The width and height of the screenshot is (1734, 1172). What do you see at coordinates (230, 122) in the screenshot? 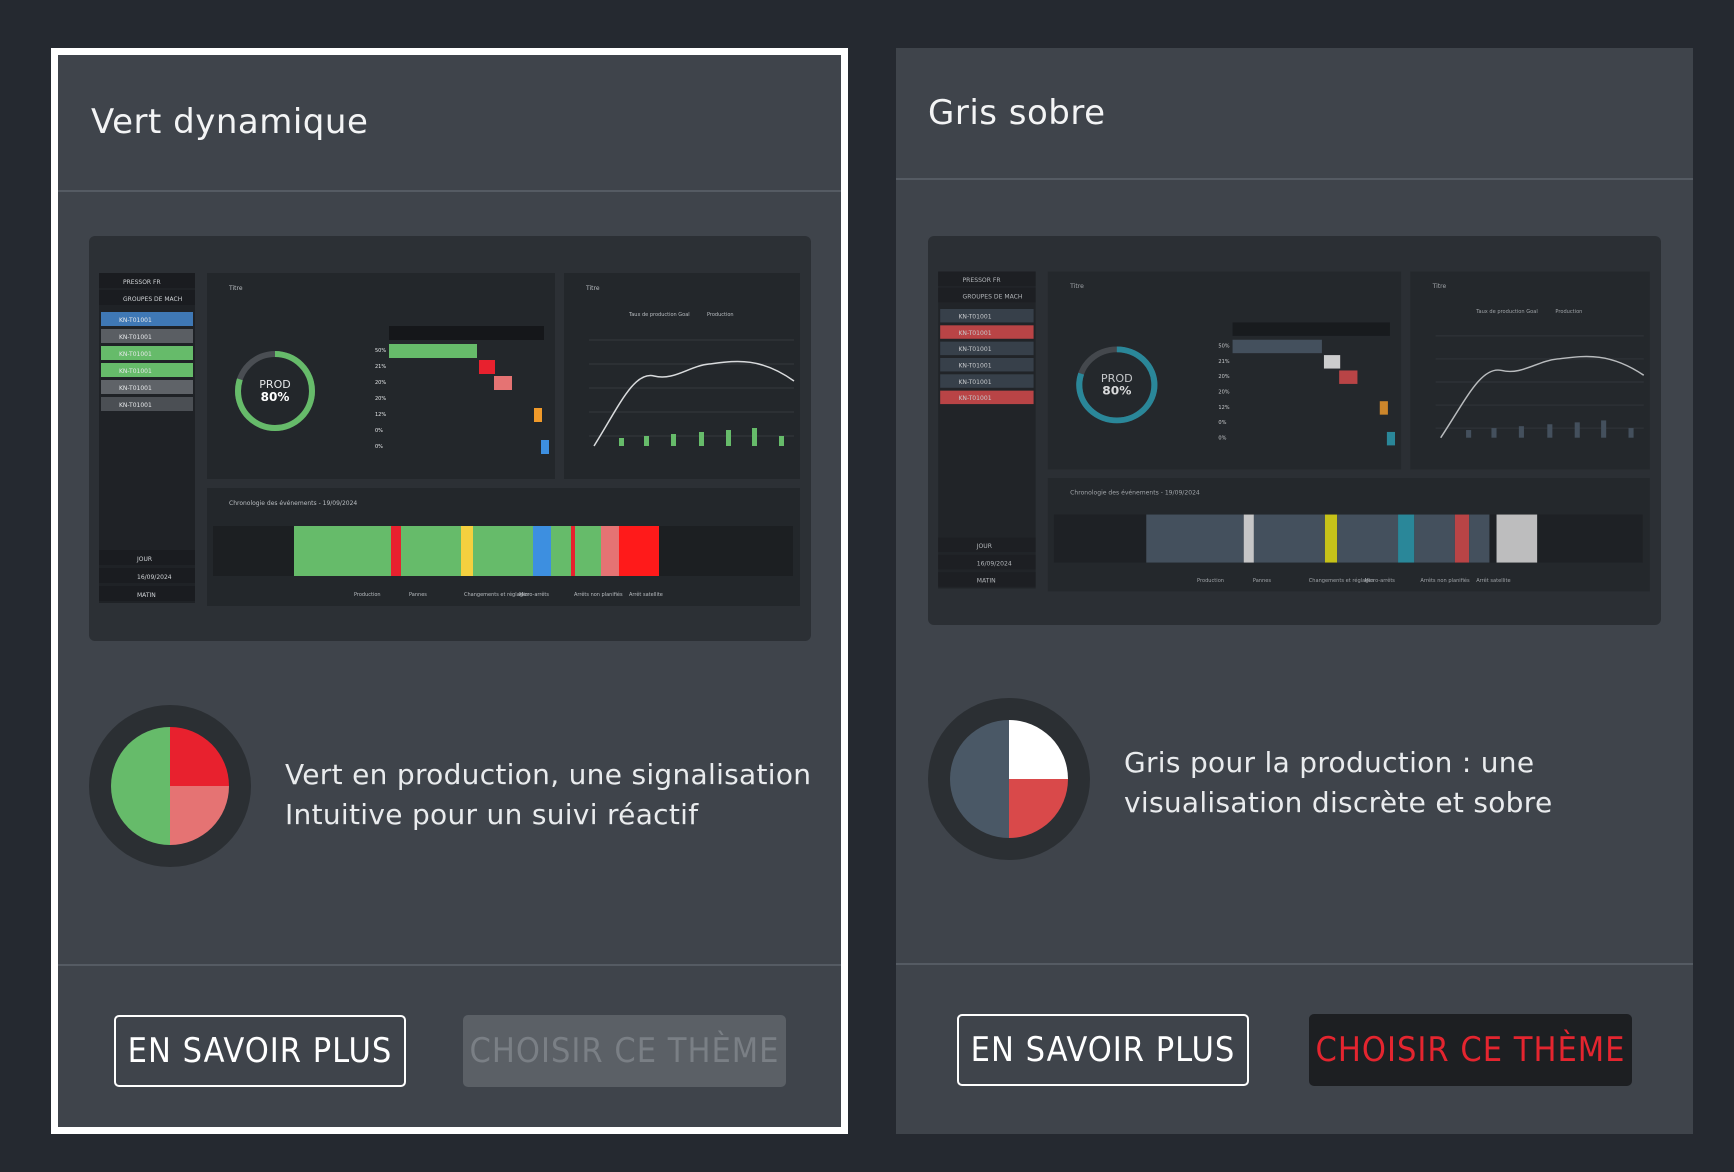
I see `theme-title: Vert dynamique` at bounding box center [230, 122].